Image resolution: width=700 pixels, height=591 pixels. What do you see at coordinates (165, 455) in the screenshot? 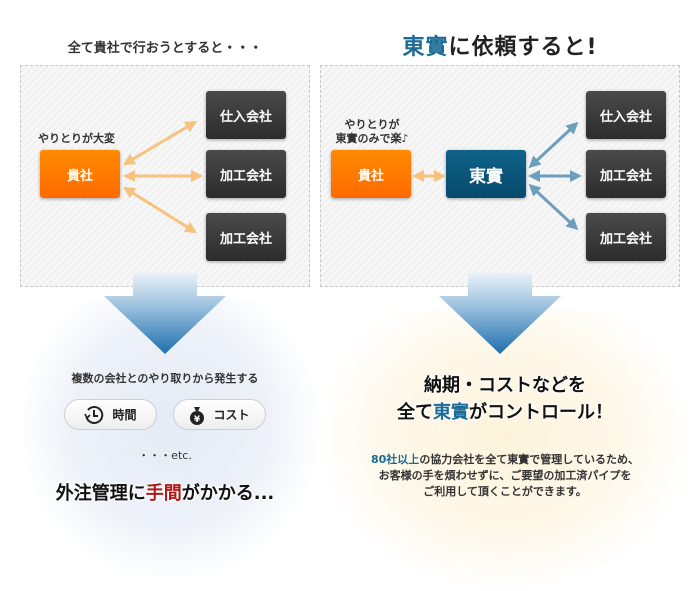
I see `etc-text: ・・・etc.` at bounding box center [165, 455].